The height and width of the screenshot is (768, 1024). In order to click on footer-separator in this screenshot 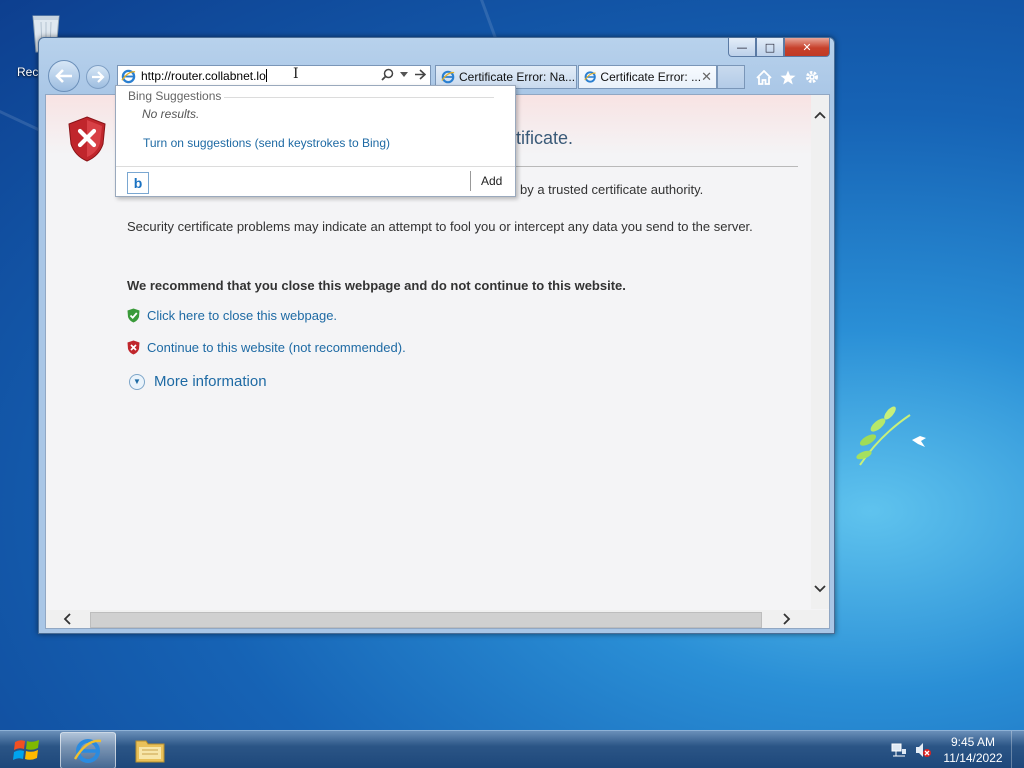, I will do `click(470, 181)`.